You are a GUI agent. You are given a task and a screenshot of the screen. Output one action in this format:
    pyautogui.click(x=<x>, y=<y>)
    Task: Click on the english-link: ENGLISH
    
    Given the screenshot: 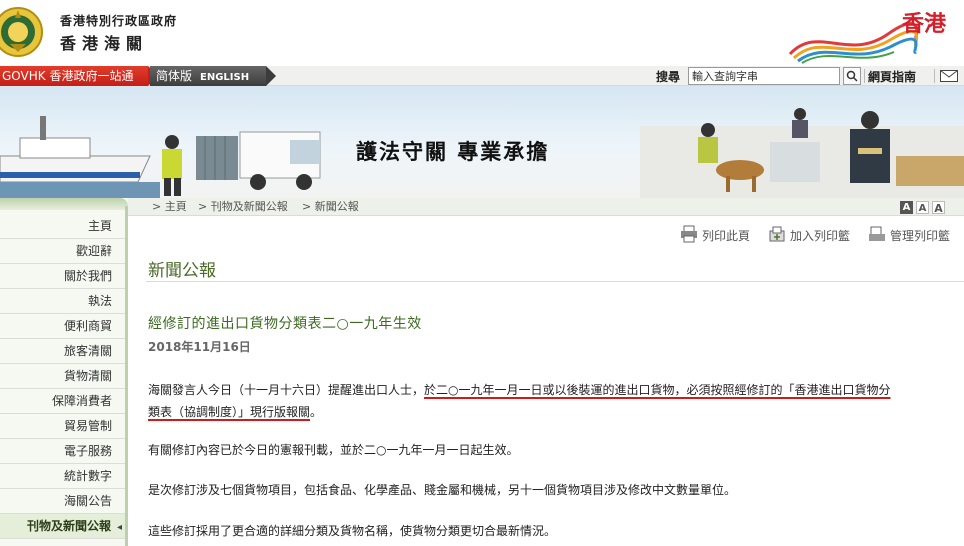 What is the action you would take?
    pyautogui.click(x=224, y=77)
    